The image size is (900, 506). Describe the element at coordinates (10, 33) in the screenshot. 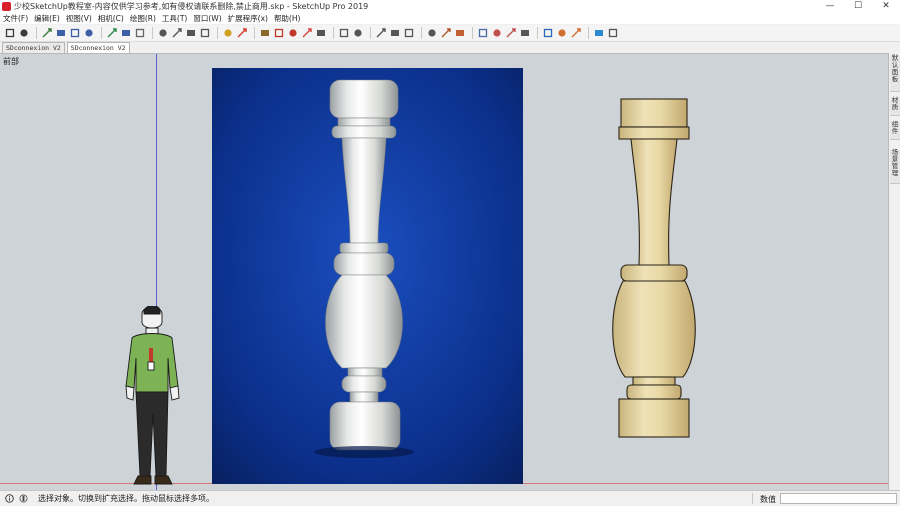

I see `select-tool-button` at that location.